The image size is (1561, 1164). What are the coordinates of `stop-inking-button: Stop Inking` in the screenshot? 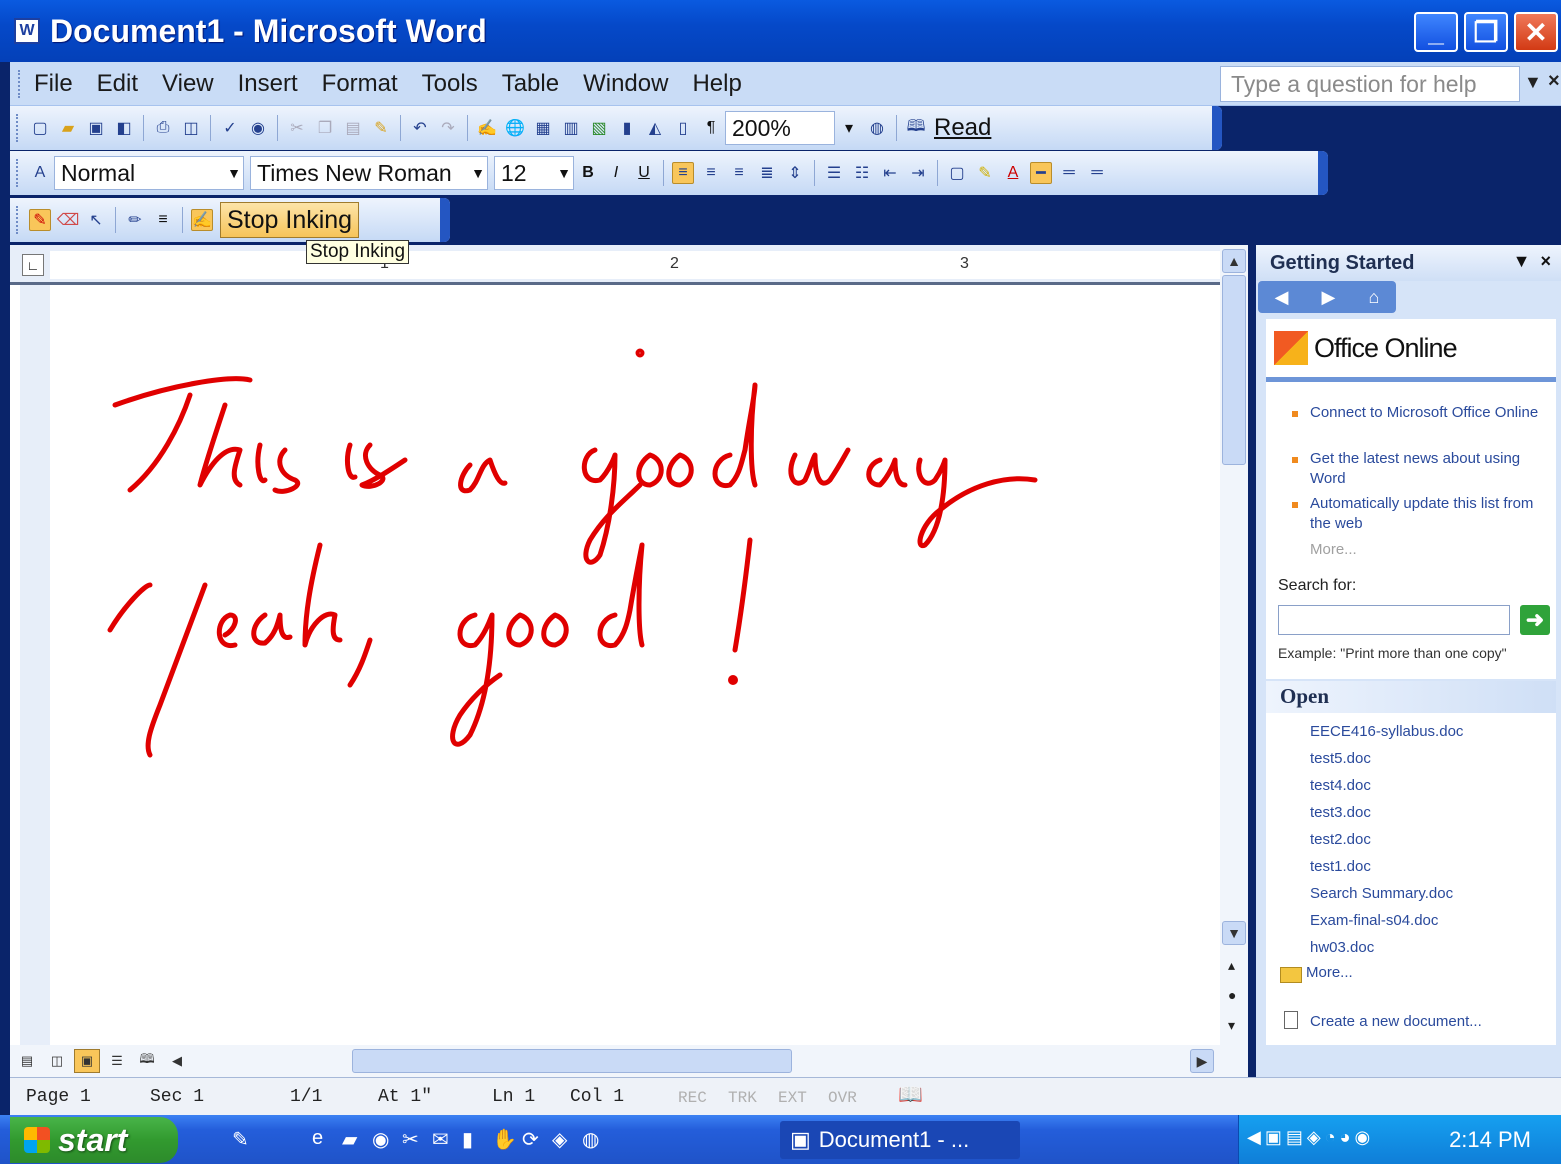 It's located at (290, 220).